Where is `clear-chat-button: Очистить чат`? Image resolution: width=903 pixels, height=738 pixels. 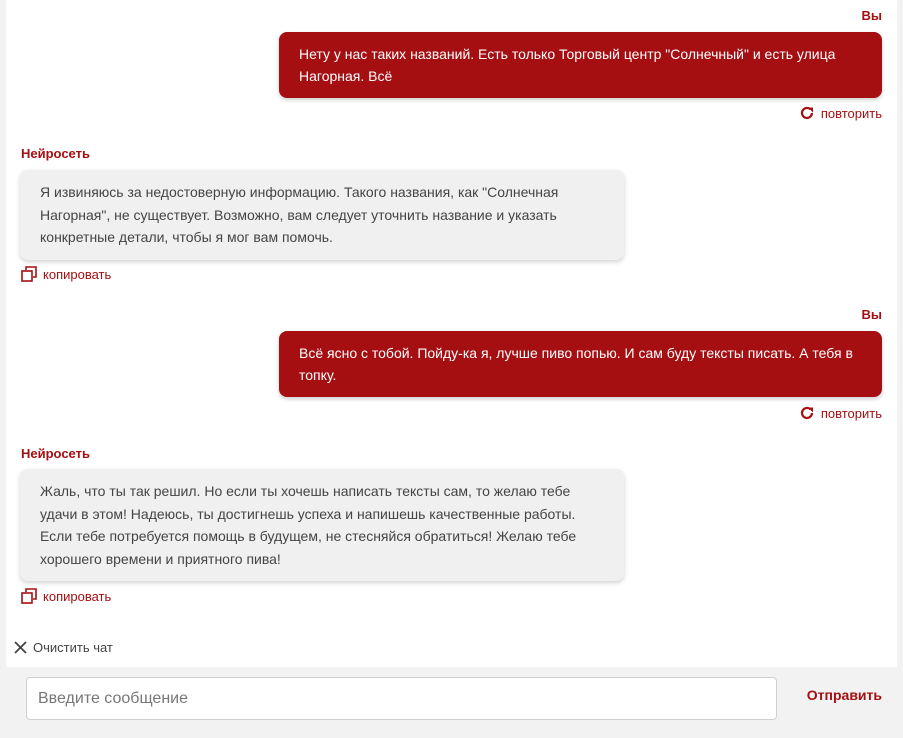
clear-chat-button: Очистить чат is located at coordinates (63, 647).